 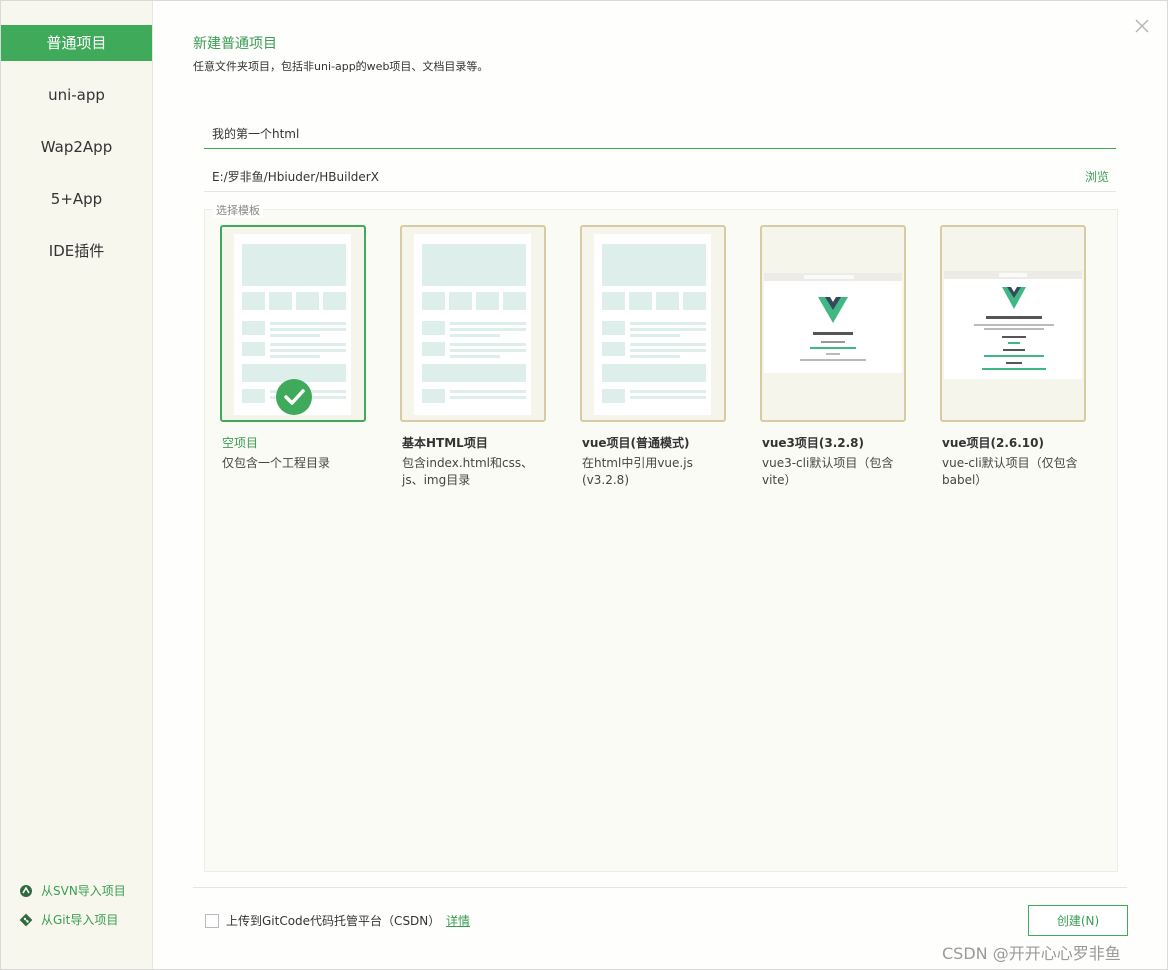 What do you see at coordinates (293, 347) in the screenshot?
I see `template-card-empty: 空项目 仅包含一个工程目录` at bounding box center [293, 347].